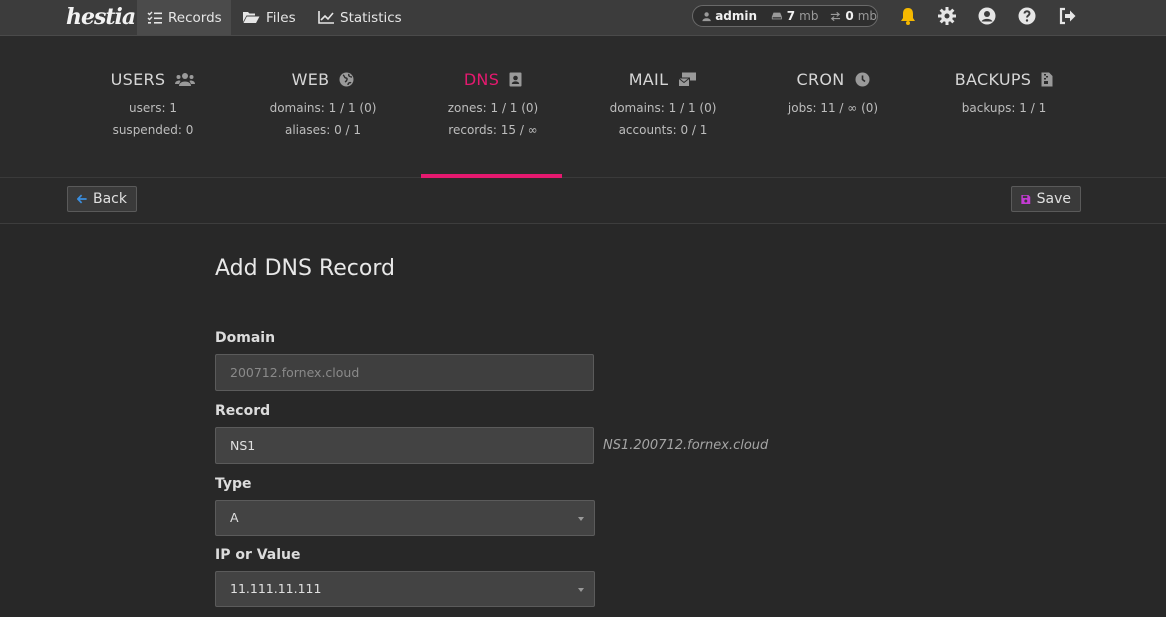  Describe the element at coordinates (82, 199) in the screenshot. I see `arrow-left-icon` at that location.